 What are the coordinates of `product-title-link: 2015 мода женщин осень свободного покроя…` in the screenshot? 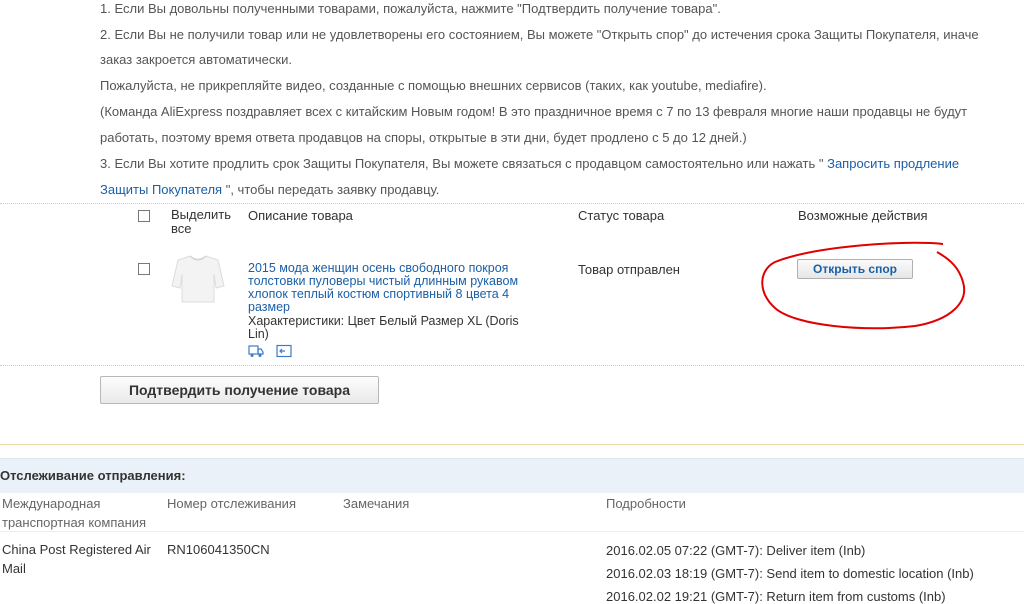 It's located at (394, 288).